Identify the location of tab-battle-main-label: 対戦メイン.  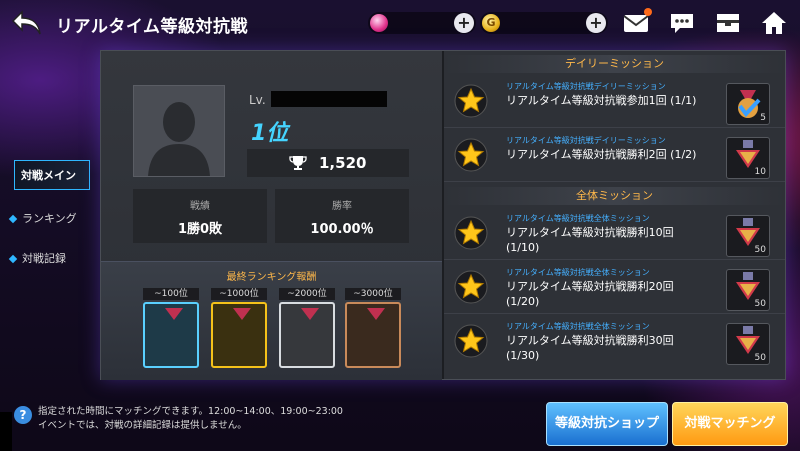
(48, 175).